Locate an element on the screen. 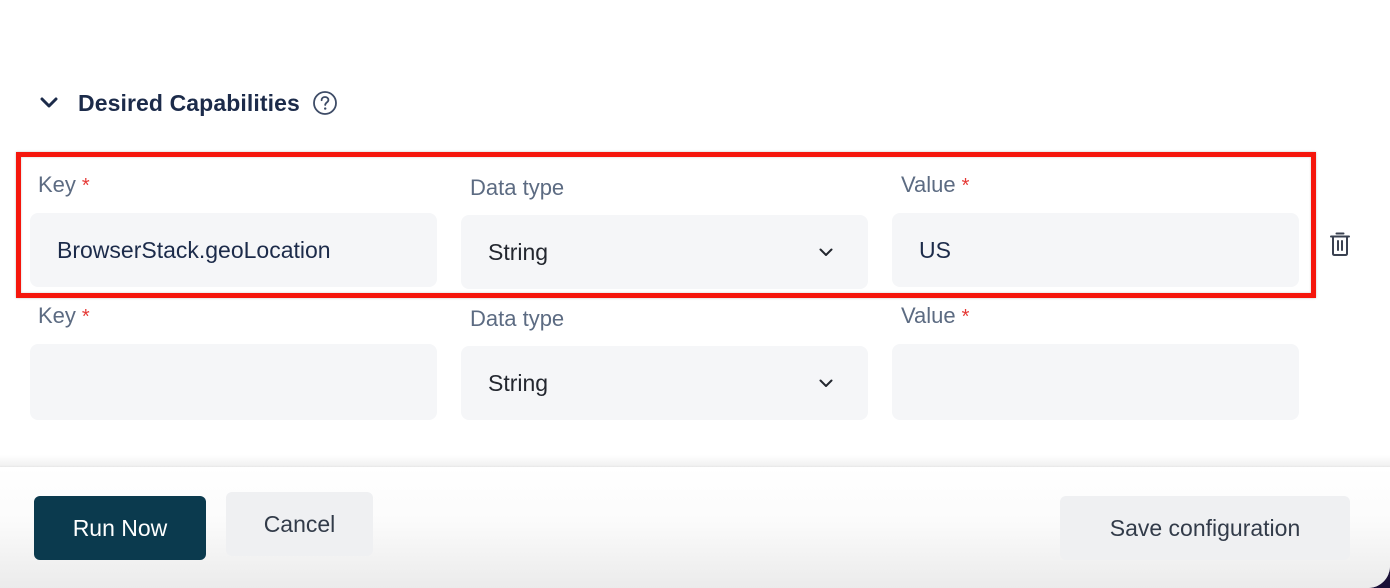  question-circle-icon is located at coordinates (325, 103).